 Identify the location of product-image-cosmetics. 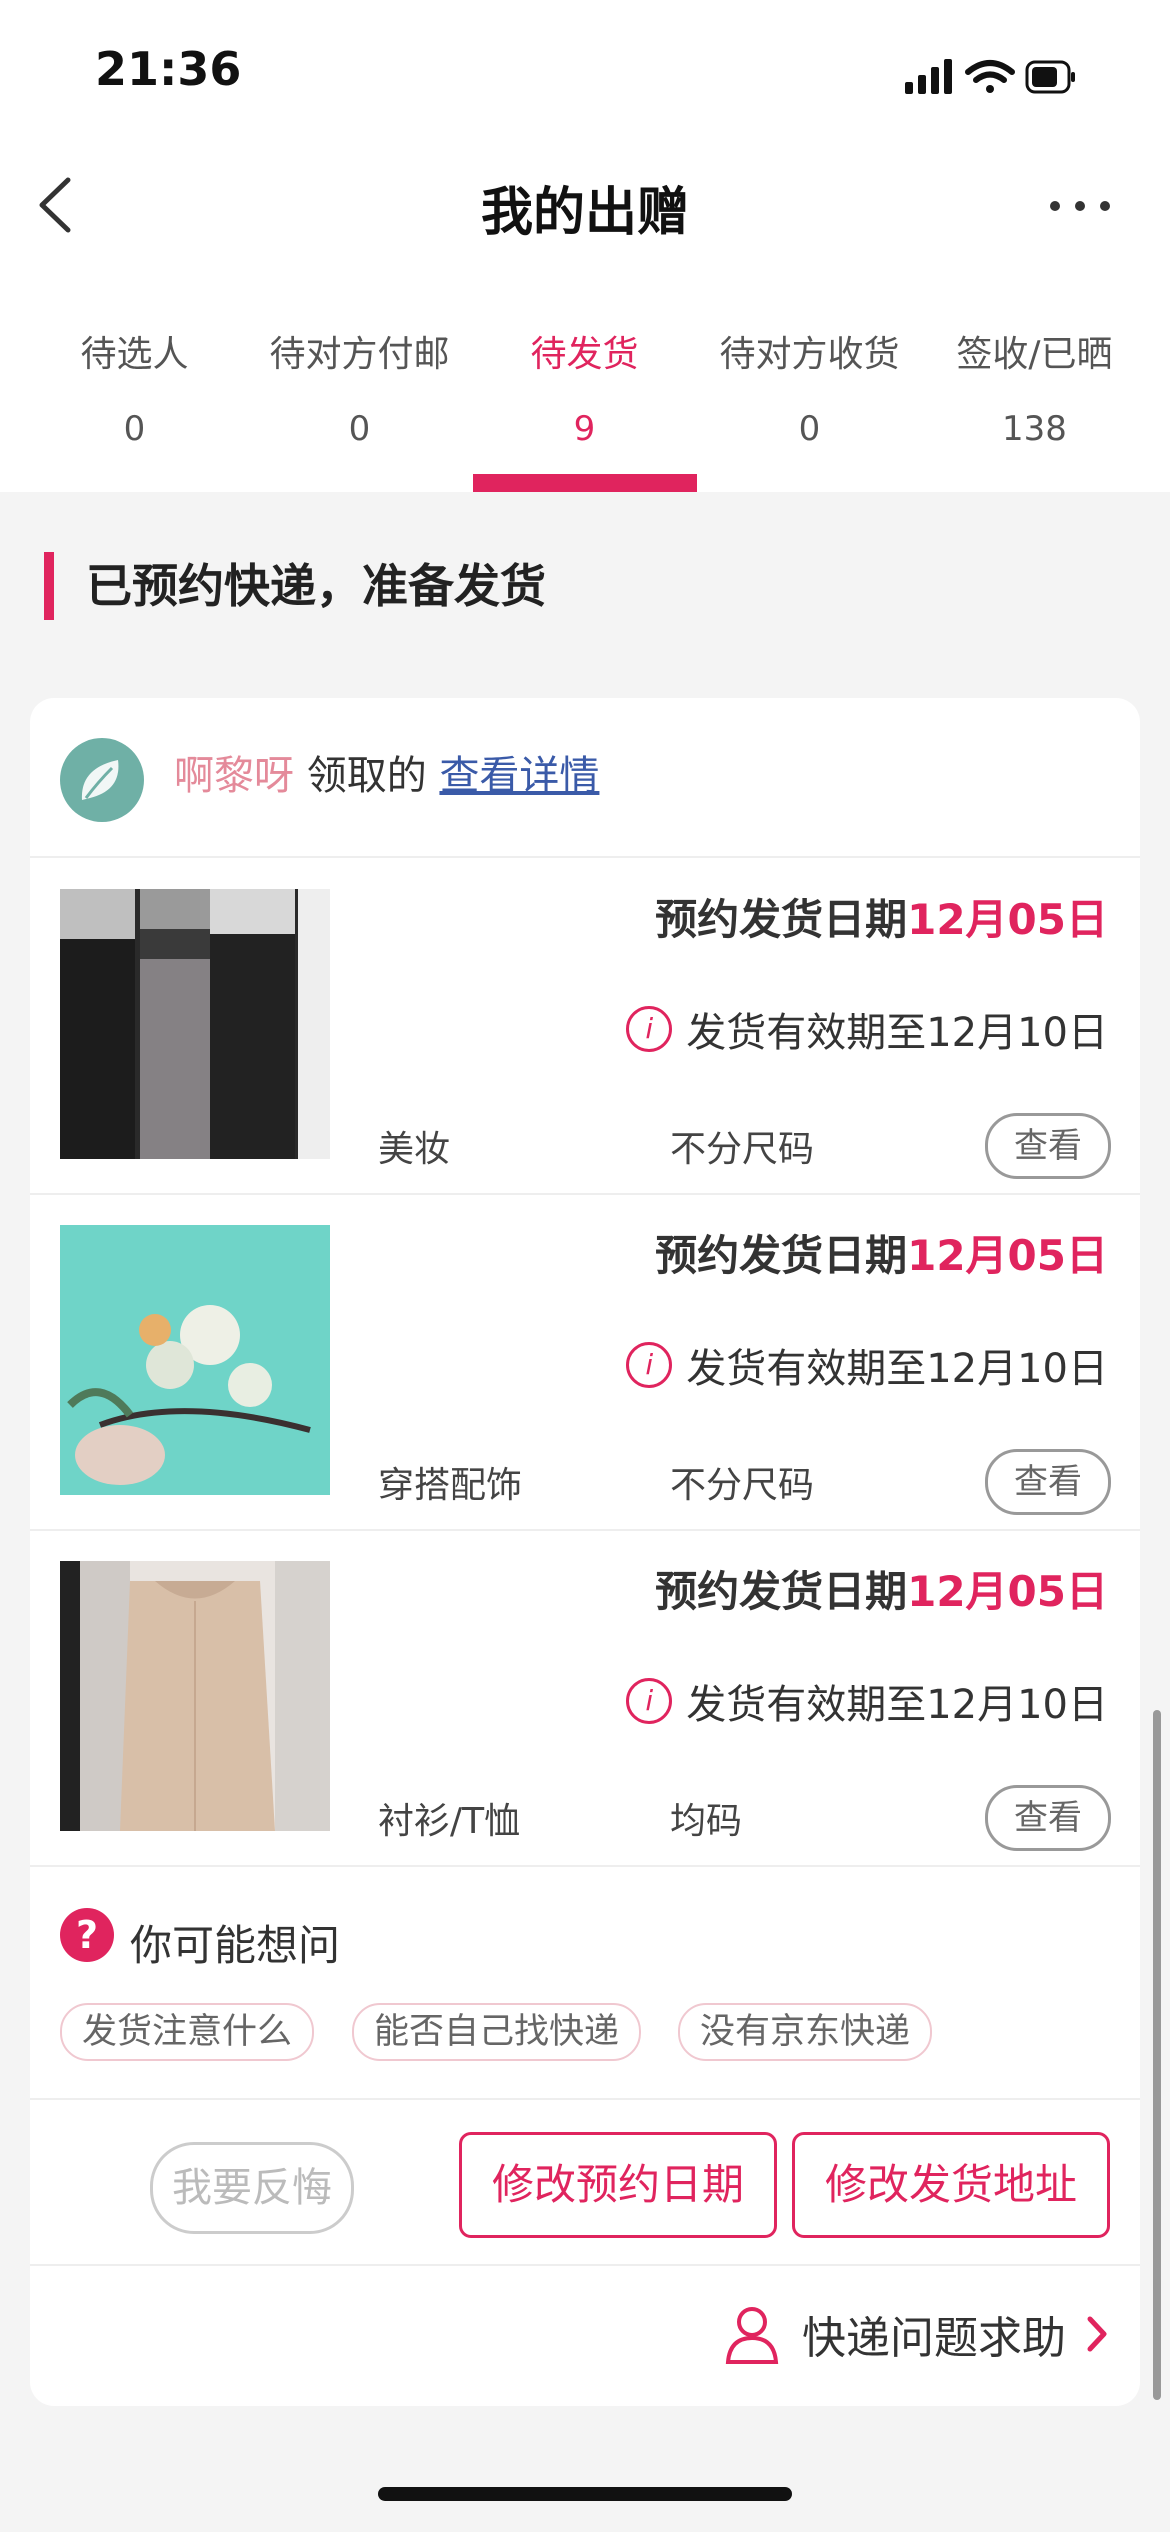
(195, 1024).